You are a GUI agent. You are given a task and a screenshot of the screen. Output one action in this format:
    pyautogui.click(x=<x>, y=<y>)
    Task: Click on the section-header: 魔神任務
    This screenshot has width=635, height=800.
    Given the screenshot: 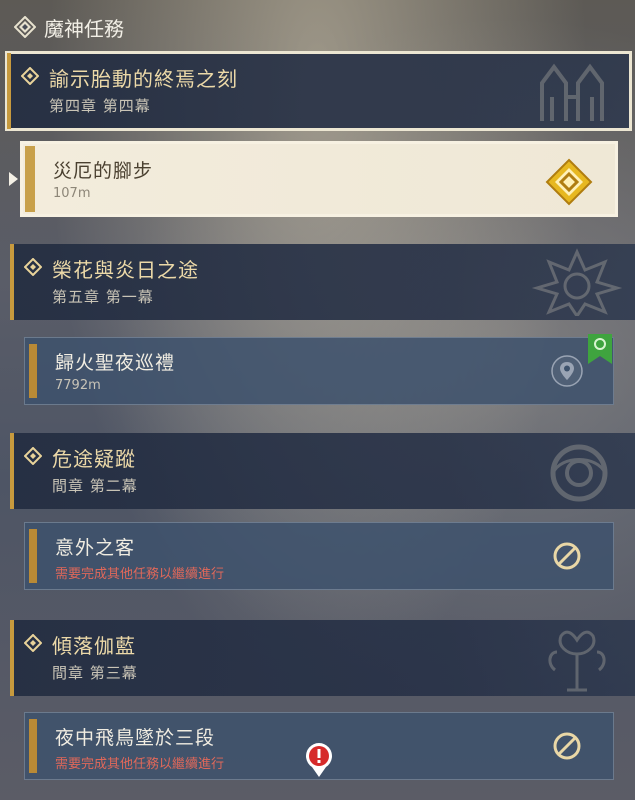 What is the action you would take?
    pyautogui.click(x=69, y=27)
    